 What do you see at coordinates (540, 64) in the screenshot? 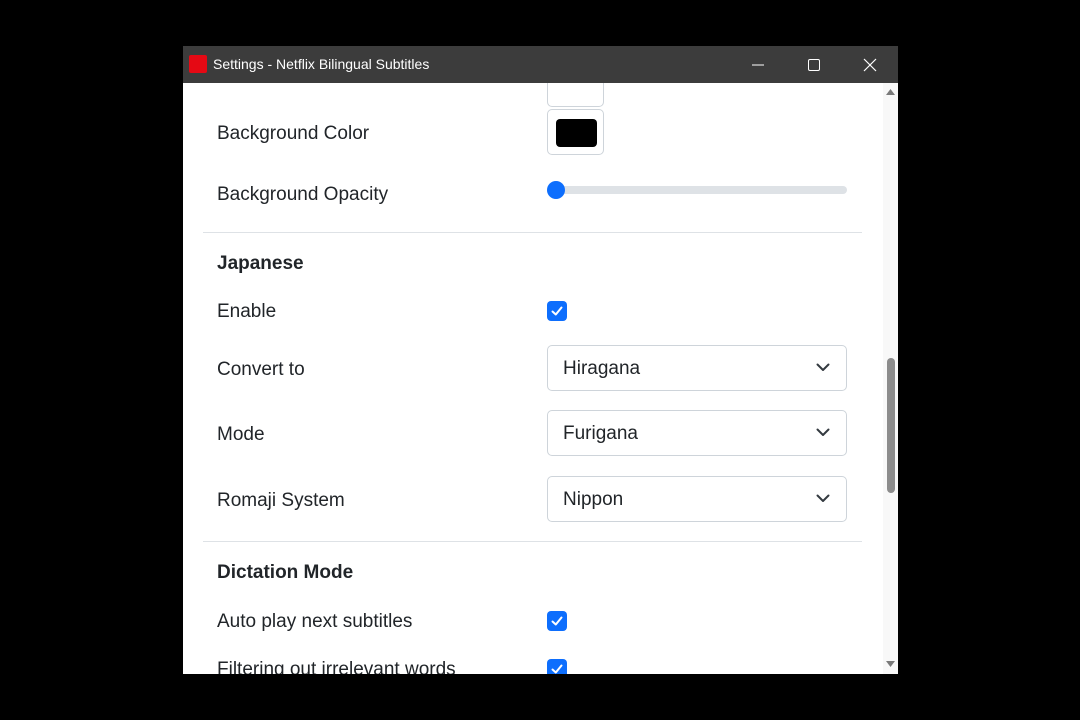
I see `title-bar: Settings - Netflix Bilingual Subtitles` at bounding box center [540, 64].